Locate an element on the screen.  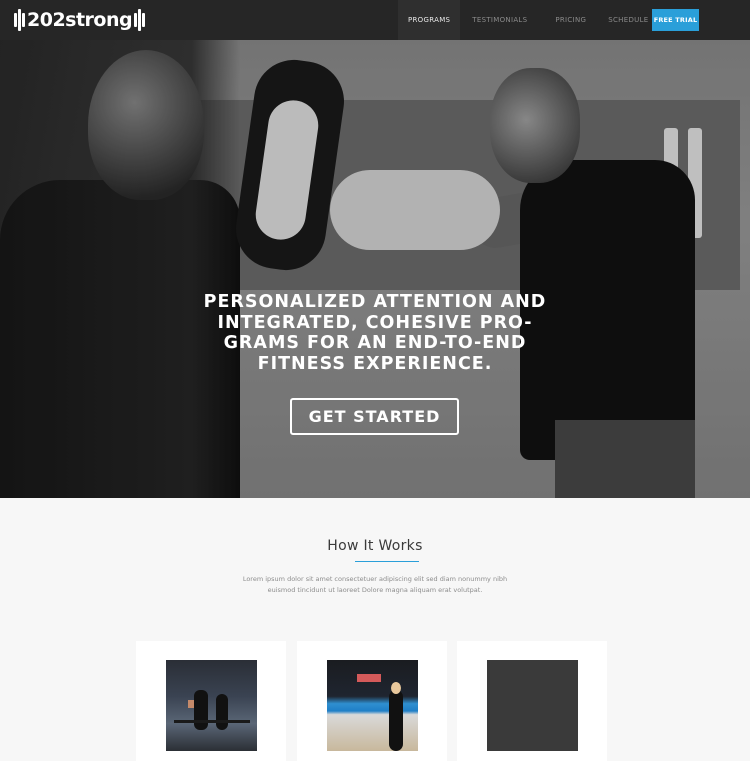
main-menu: PROGRAMS TESTIMONIALS PRICING SCHEDULE is located at coordinates (526, 20).